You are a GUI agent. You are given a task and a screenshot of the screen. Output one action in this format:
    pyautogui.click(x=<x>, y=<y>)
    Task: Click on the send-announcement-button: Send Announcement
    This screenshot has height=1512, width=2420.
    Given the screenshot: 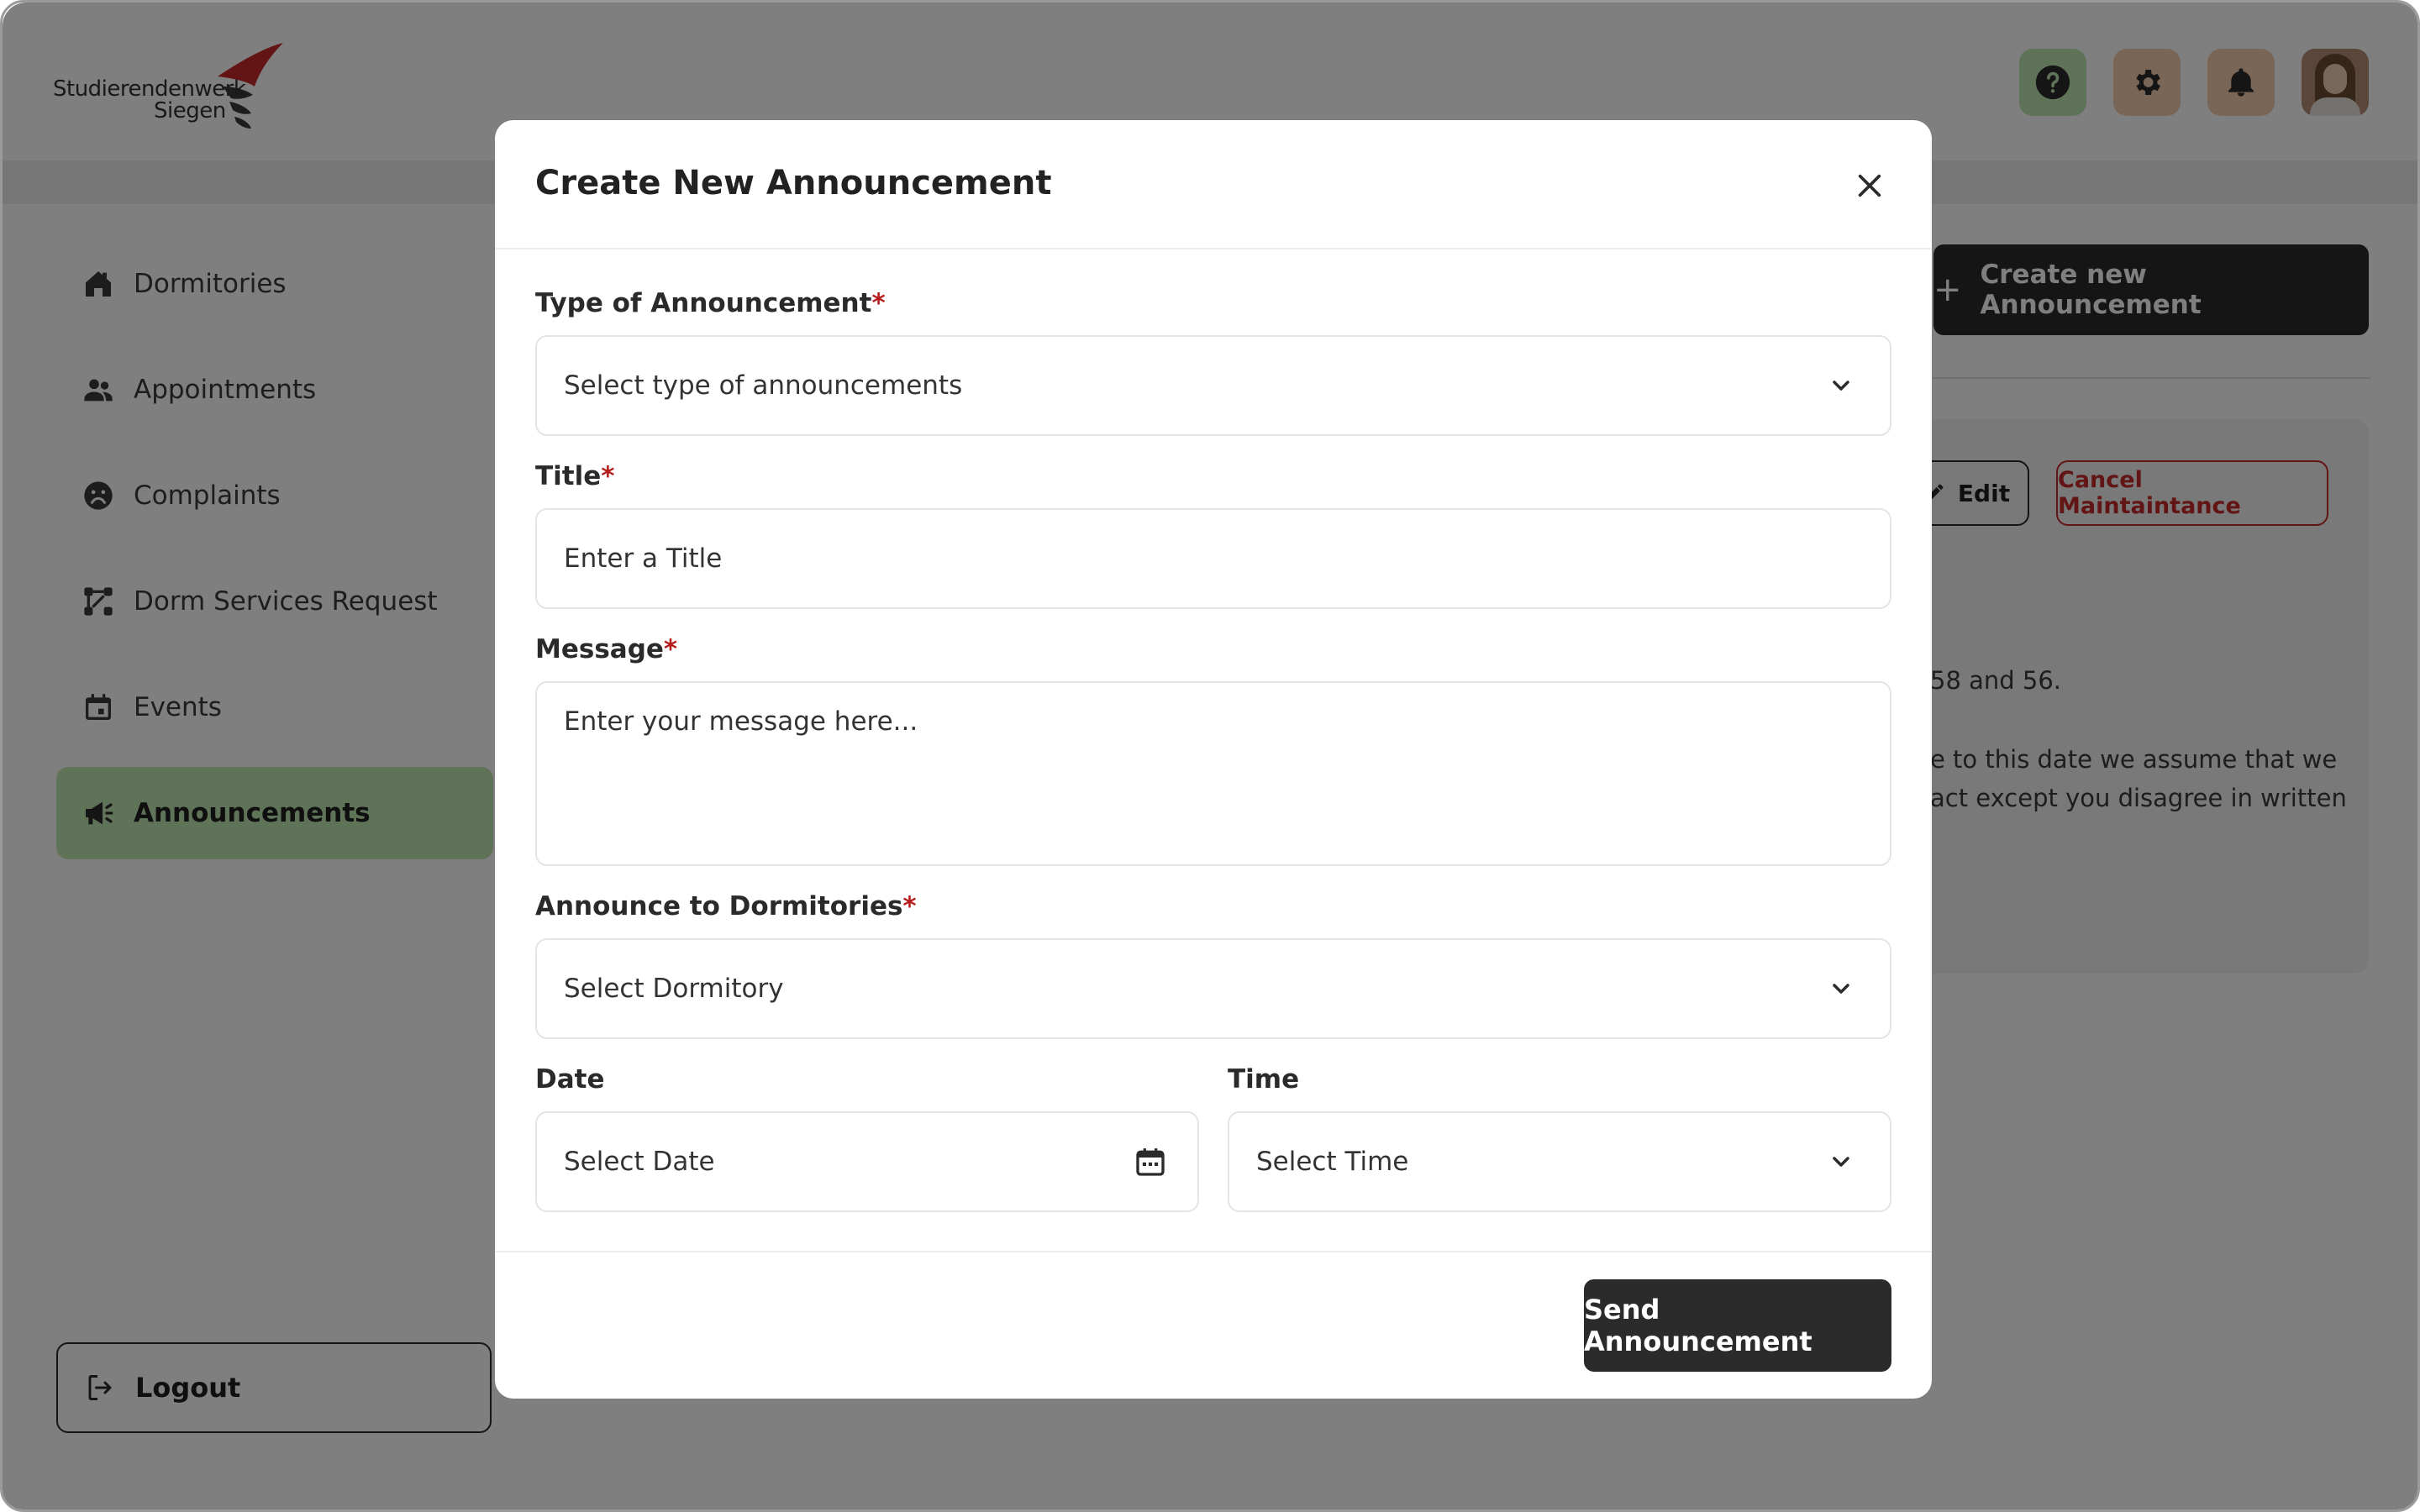 What is the action you would take?
    pyautogui.click(x=1738, y=1325)
    